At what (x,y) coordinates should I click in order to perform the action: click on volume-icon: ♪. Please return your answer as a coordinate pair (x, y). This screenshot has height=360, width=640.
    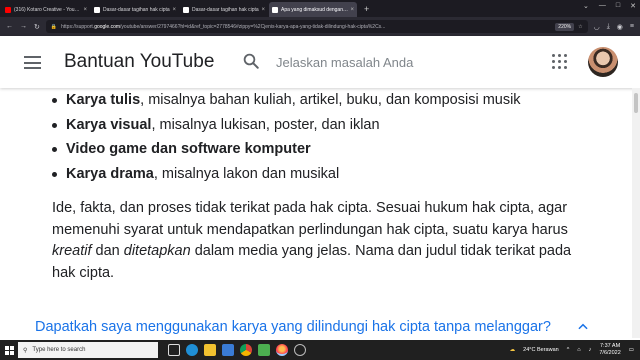
    Looking at the image, I should click on (590, 350).